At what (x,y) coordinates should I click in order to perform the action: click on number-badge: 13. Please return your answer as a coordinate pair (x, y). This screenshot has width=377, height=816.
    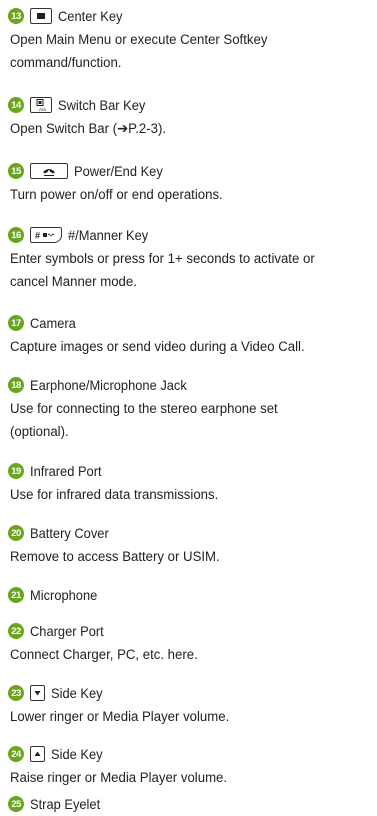
    Looking at the image, I should click on (16, 16).